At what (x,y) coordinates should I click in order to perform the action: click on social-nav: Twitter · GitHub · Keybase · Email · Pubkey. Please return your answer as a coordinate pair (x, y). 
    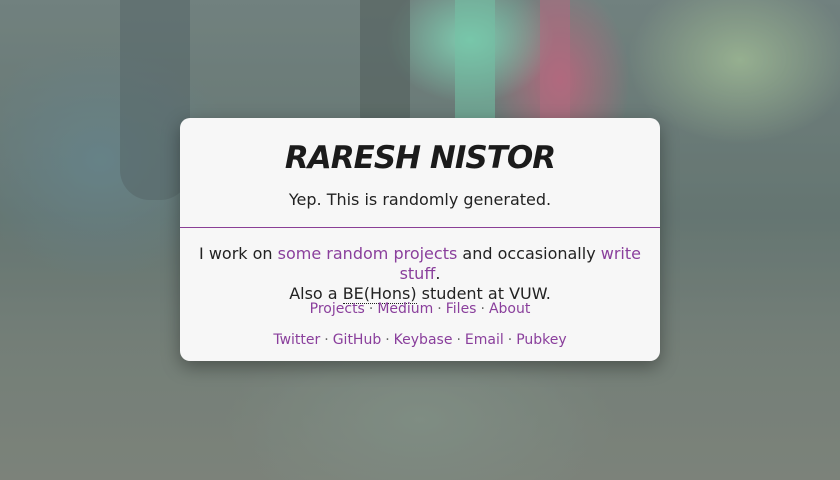
    Looking at the image, I should click on (420, 340).